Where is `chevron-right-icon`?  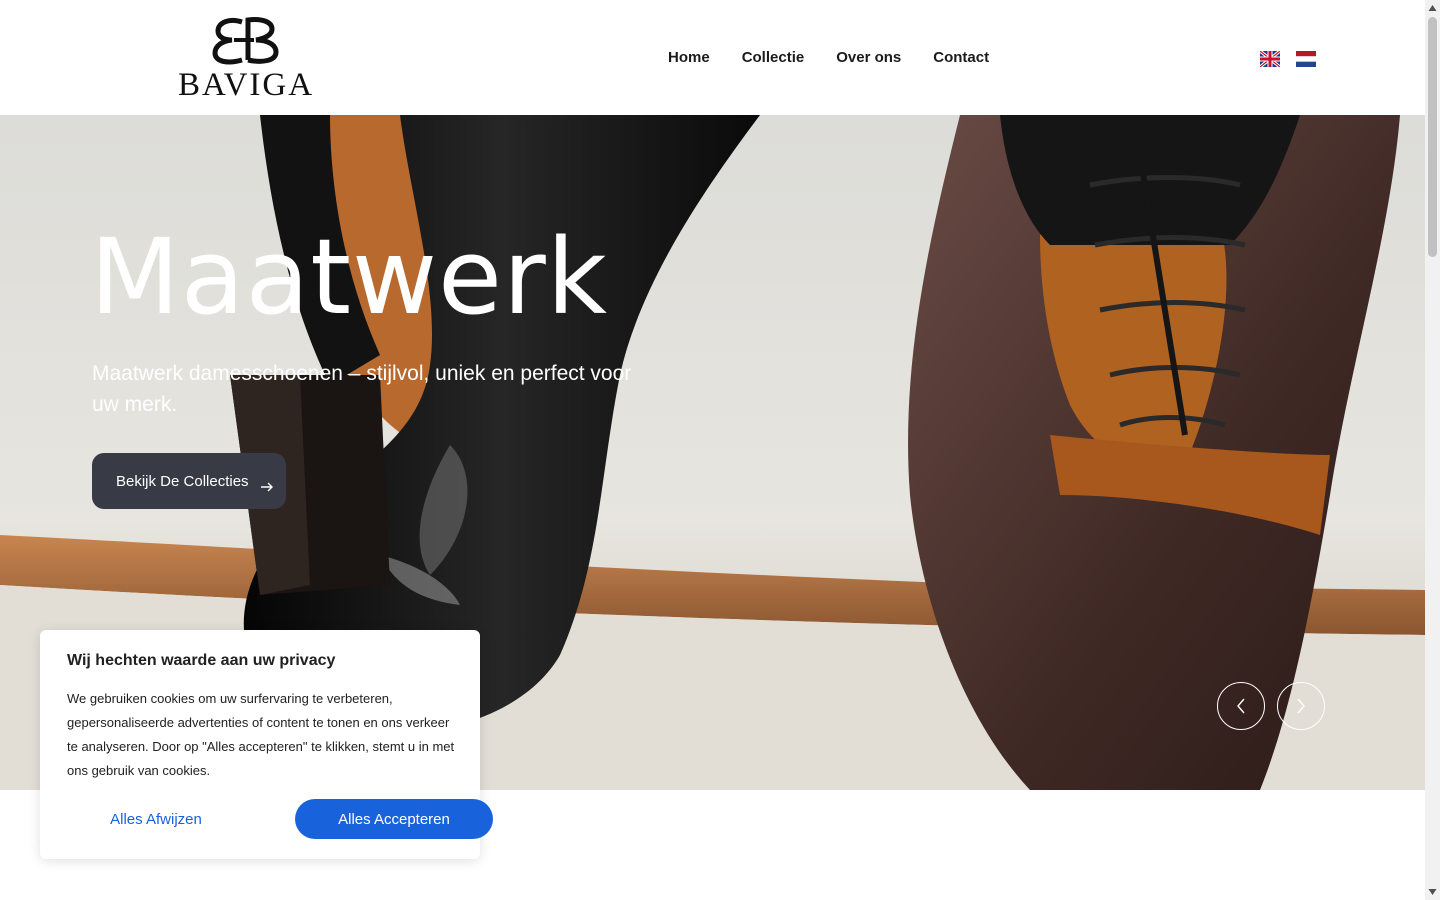
chevron-right-icon is located at coordinates (1301, 706).